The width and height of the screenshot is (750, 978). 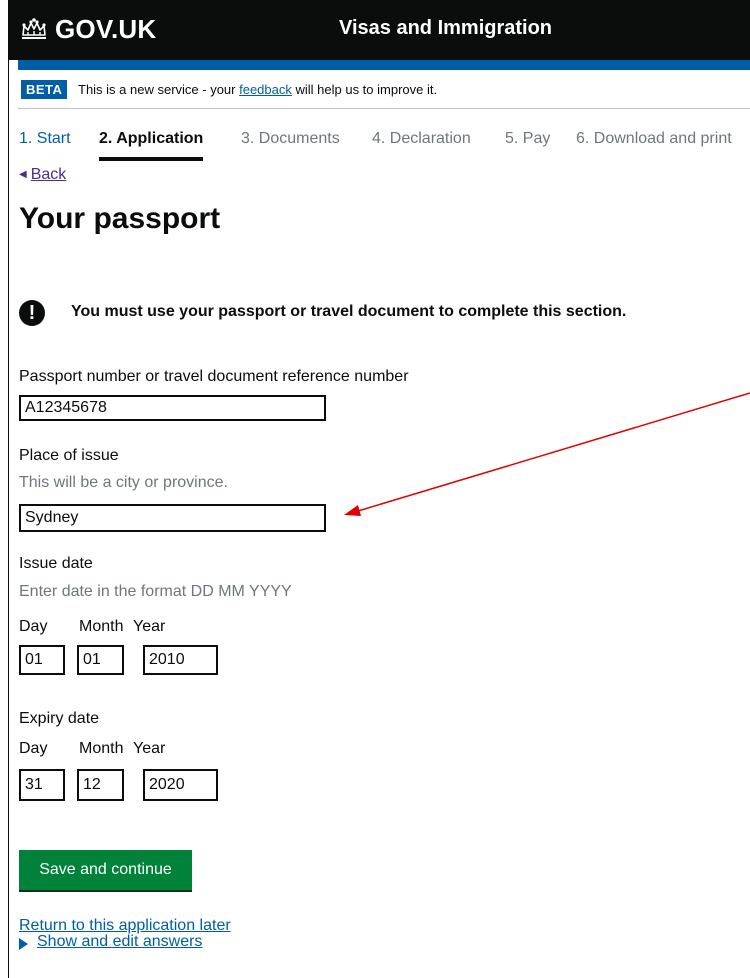 I want to click on expiry-day-input, so click(x=42, y=785).